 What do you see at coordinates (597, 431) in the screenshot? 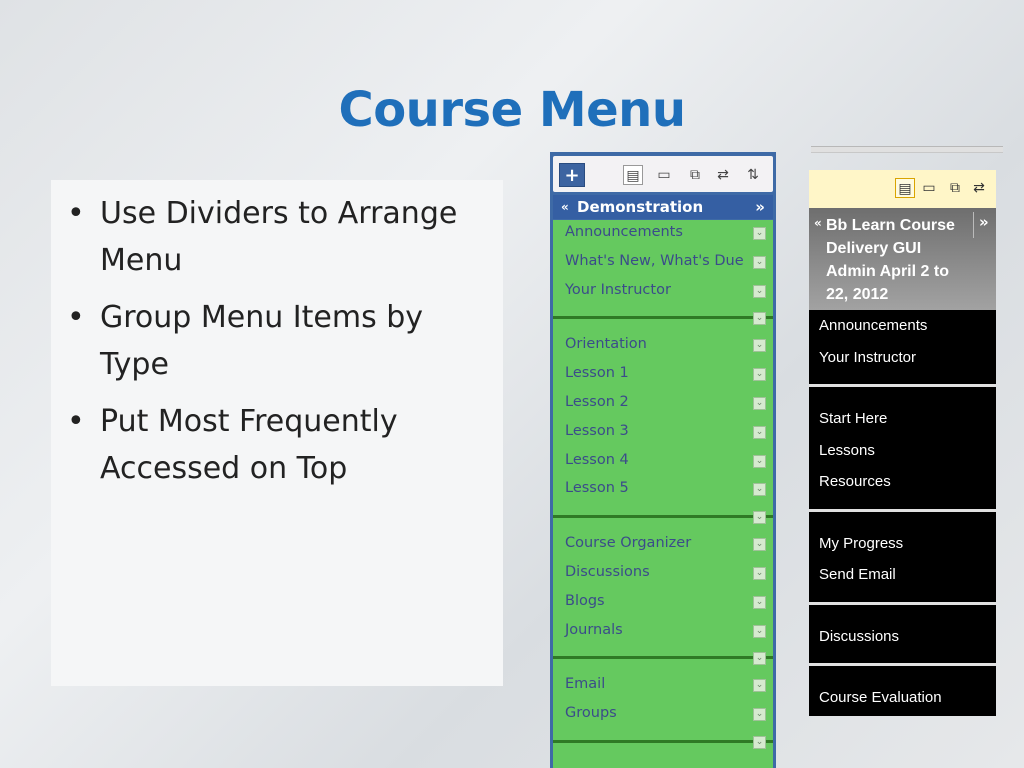
I see `menu-item-lesson-3: Lesson 3` at bounding box center [597, 431].